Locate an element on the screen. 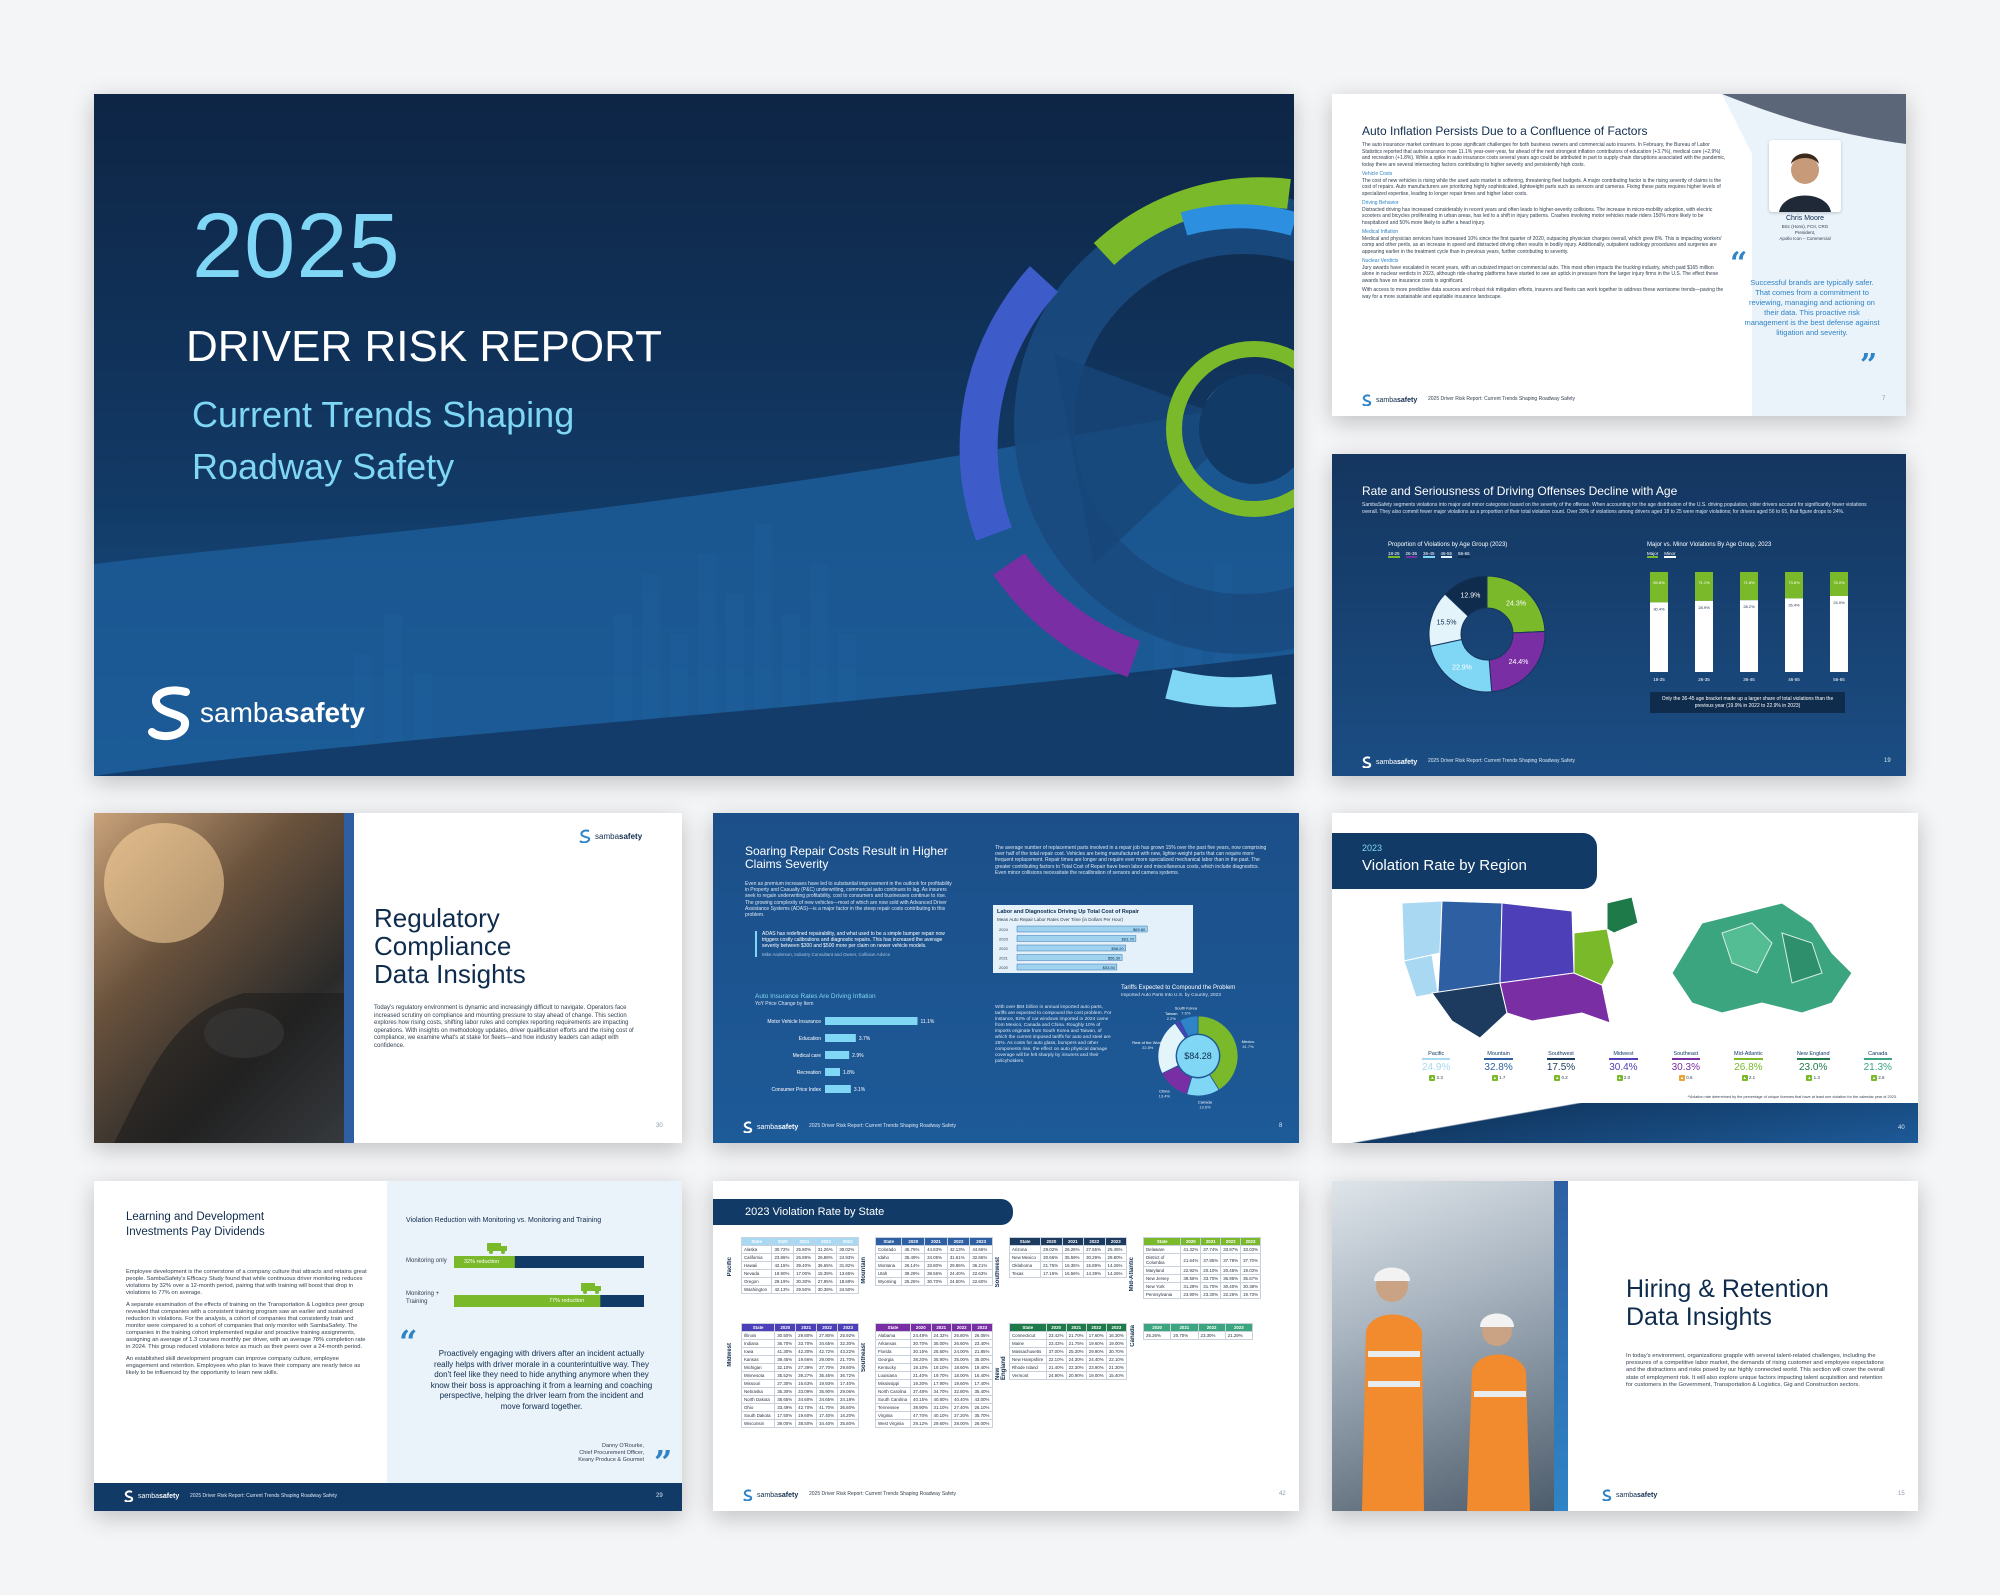 Image resolution: width=2000 pixels, height=1595 pixels. table-cell: 31.61% is located at coordinates (958, 1257).